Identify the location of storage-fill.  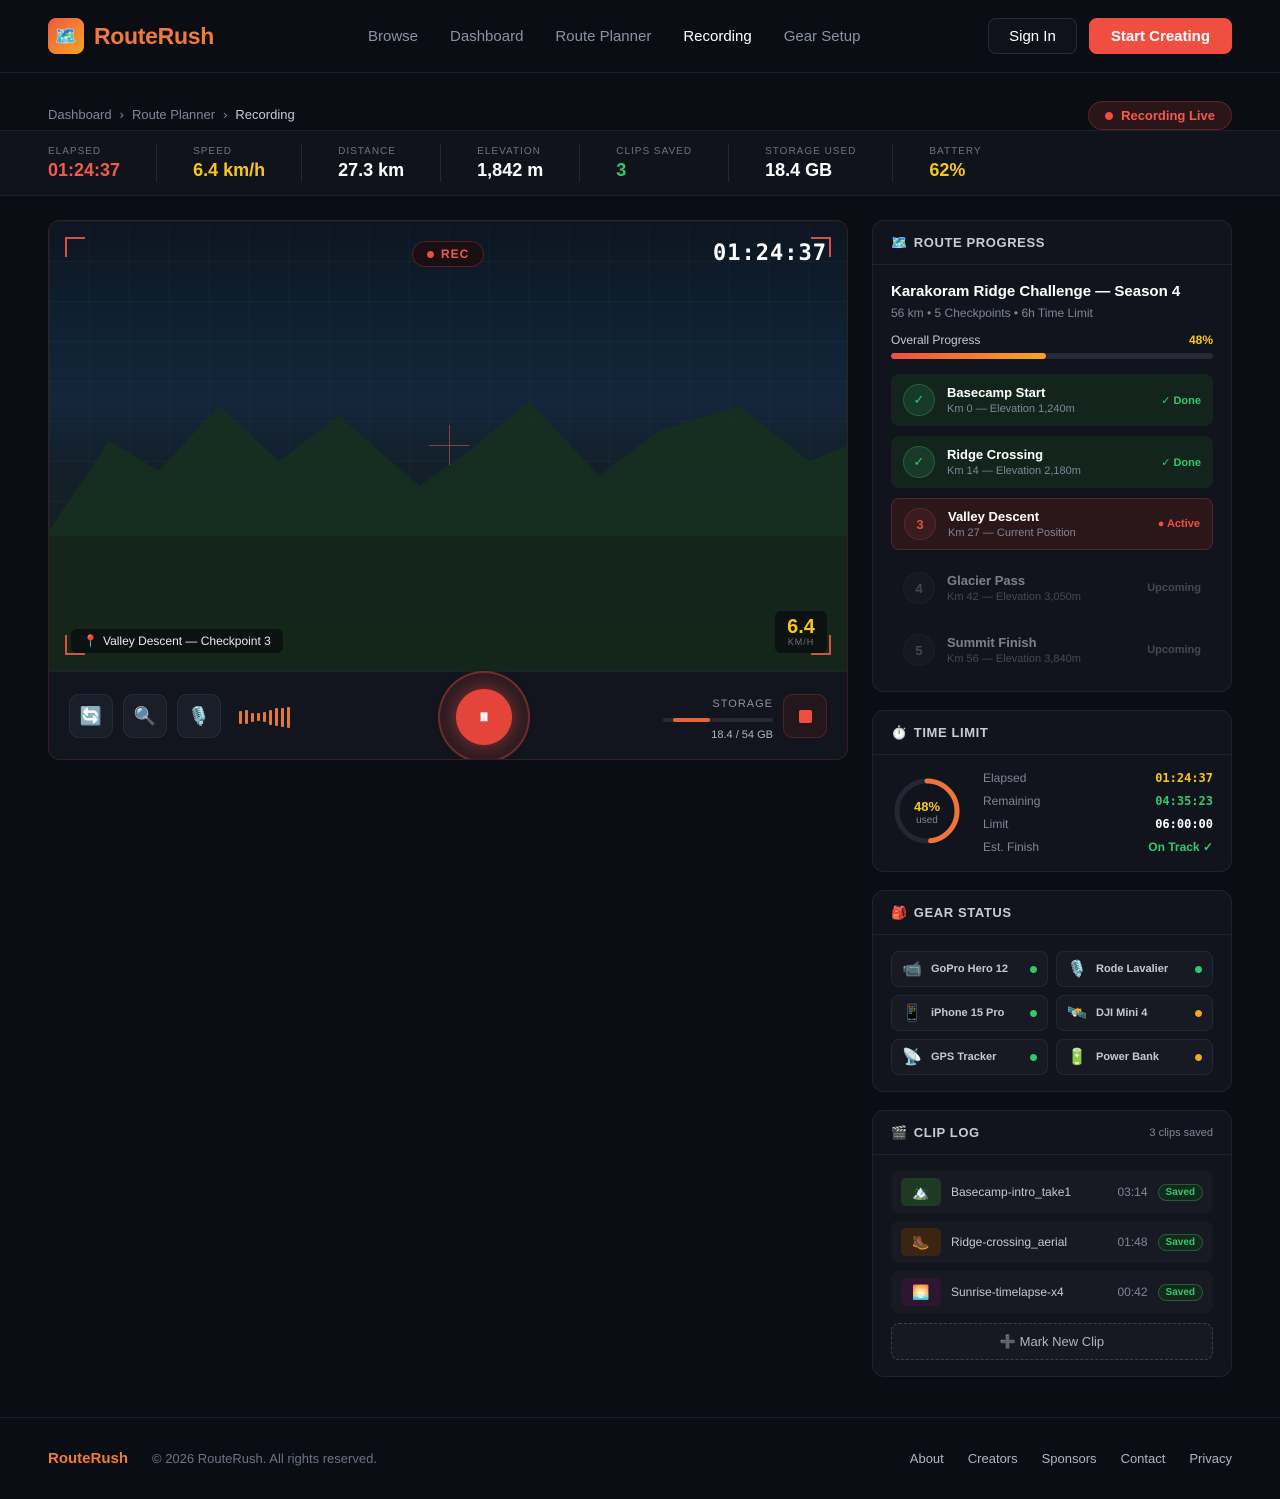
(692, 720).